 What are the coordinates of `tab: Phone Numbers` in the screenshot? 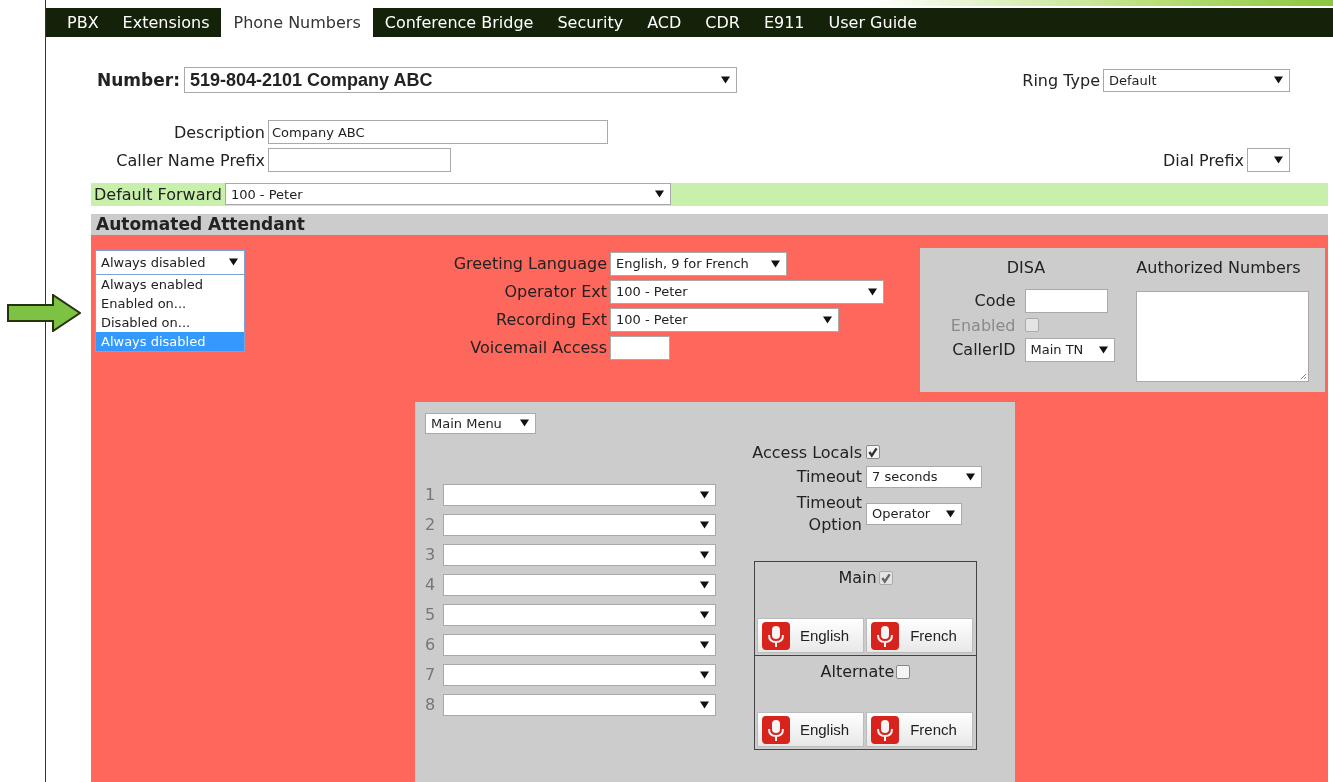 It's located at (297, 23).